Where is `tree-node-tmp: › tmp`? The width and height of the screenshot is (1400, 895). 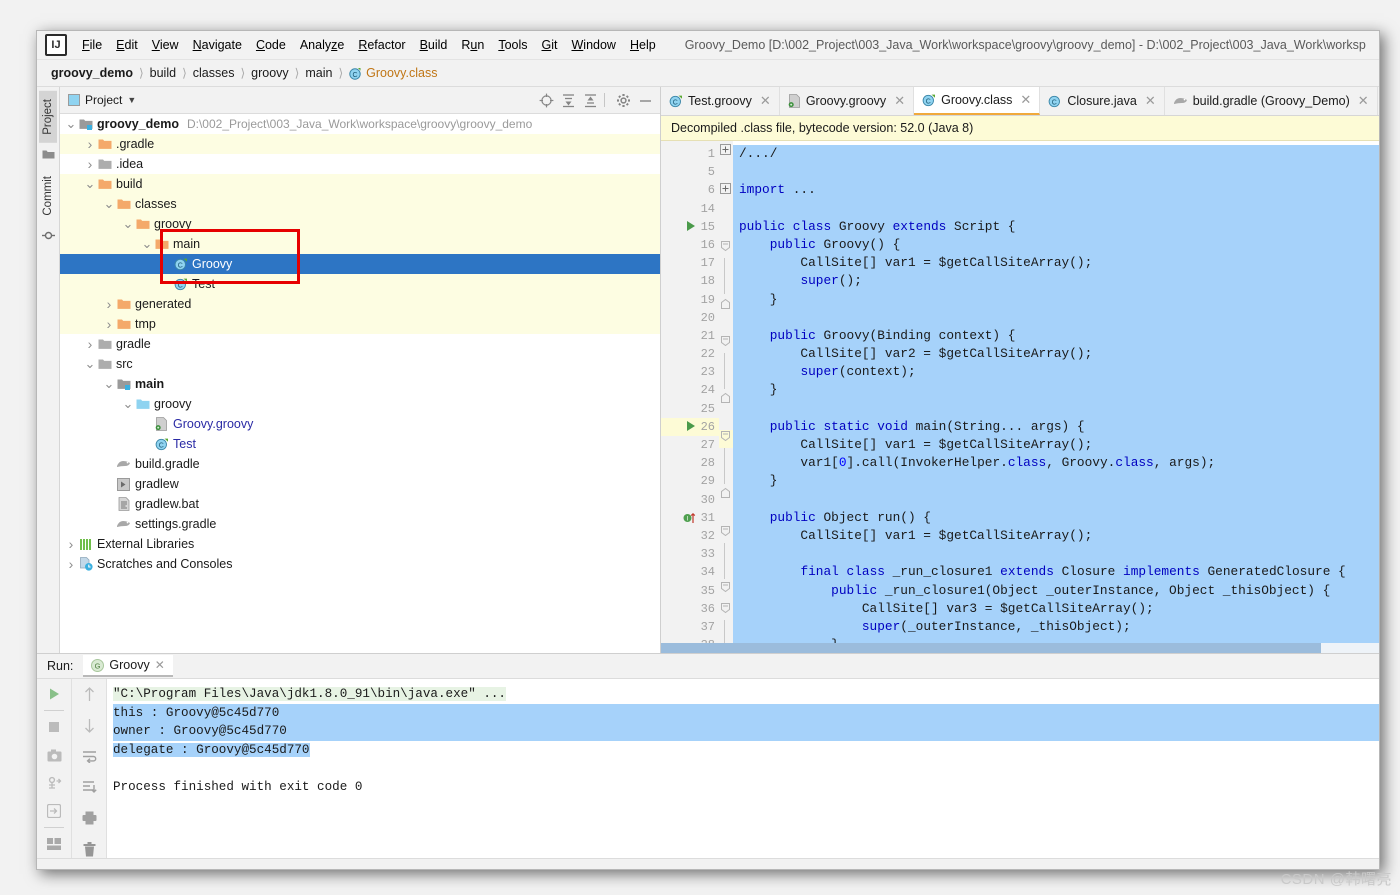
tree-node-tmp: › tmp is located at coordinates (360, 324).